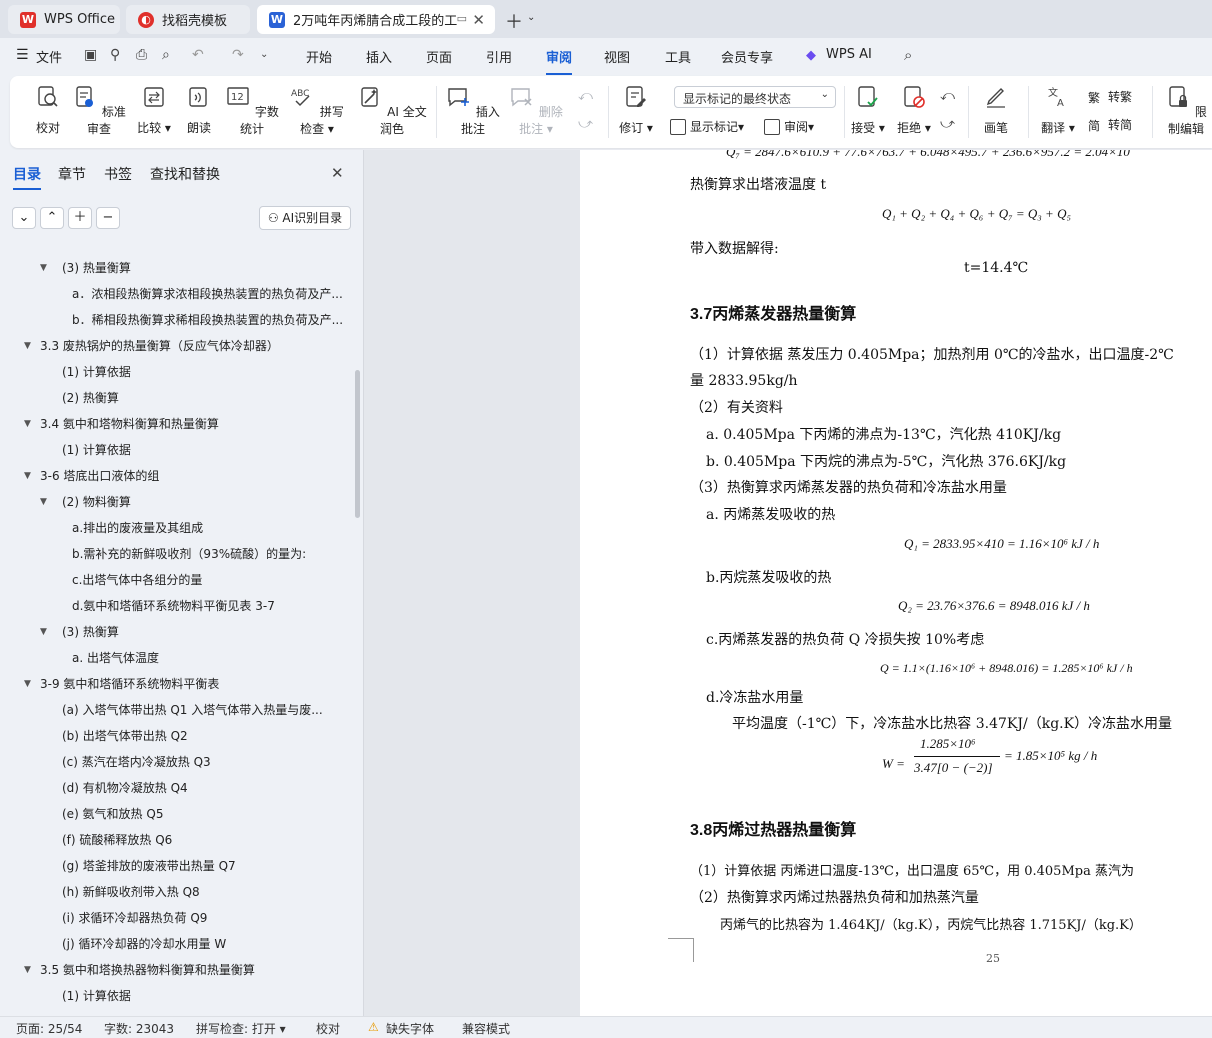 This screenshot has width=1212, height=1038. Describe the element at coordinates (264, 54) in the screenshot. I see `more-icon: ⌄` at that location.